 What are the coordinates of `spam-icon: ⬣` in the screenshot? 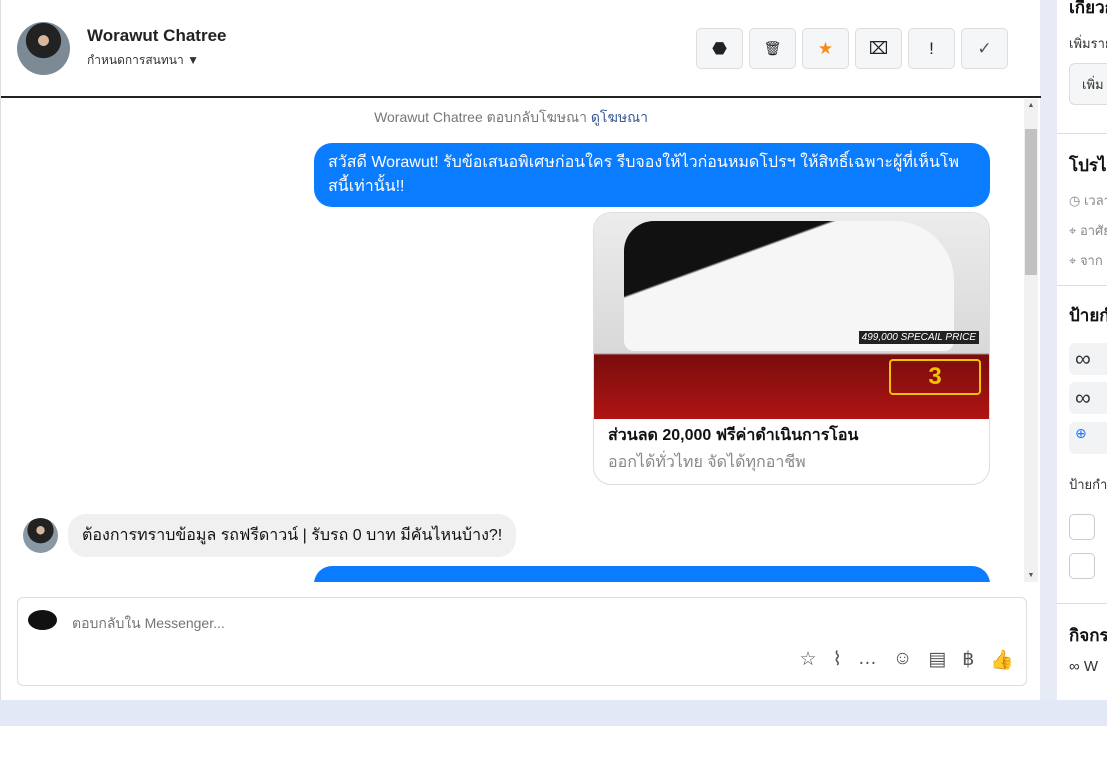 It's located at (719, 48).